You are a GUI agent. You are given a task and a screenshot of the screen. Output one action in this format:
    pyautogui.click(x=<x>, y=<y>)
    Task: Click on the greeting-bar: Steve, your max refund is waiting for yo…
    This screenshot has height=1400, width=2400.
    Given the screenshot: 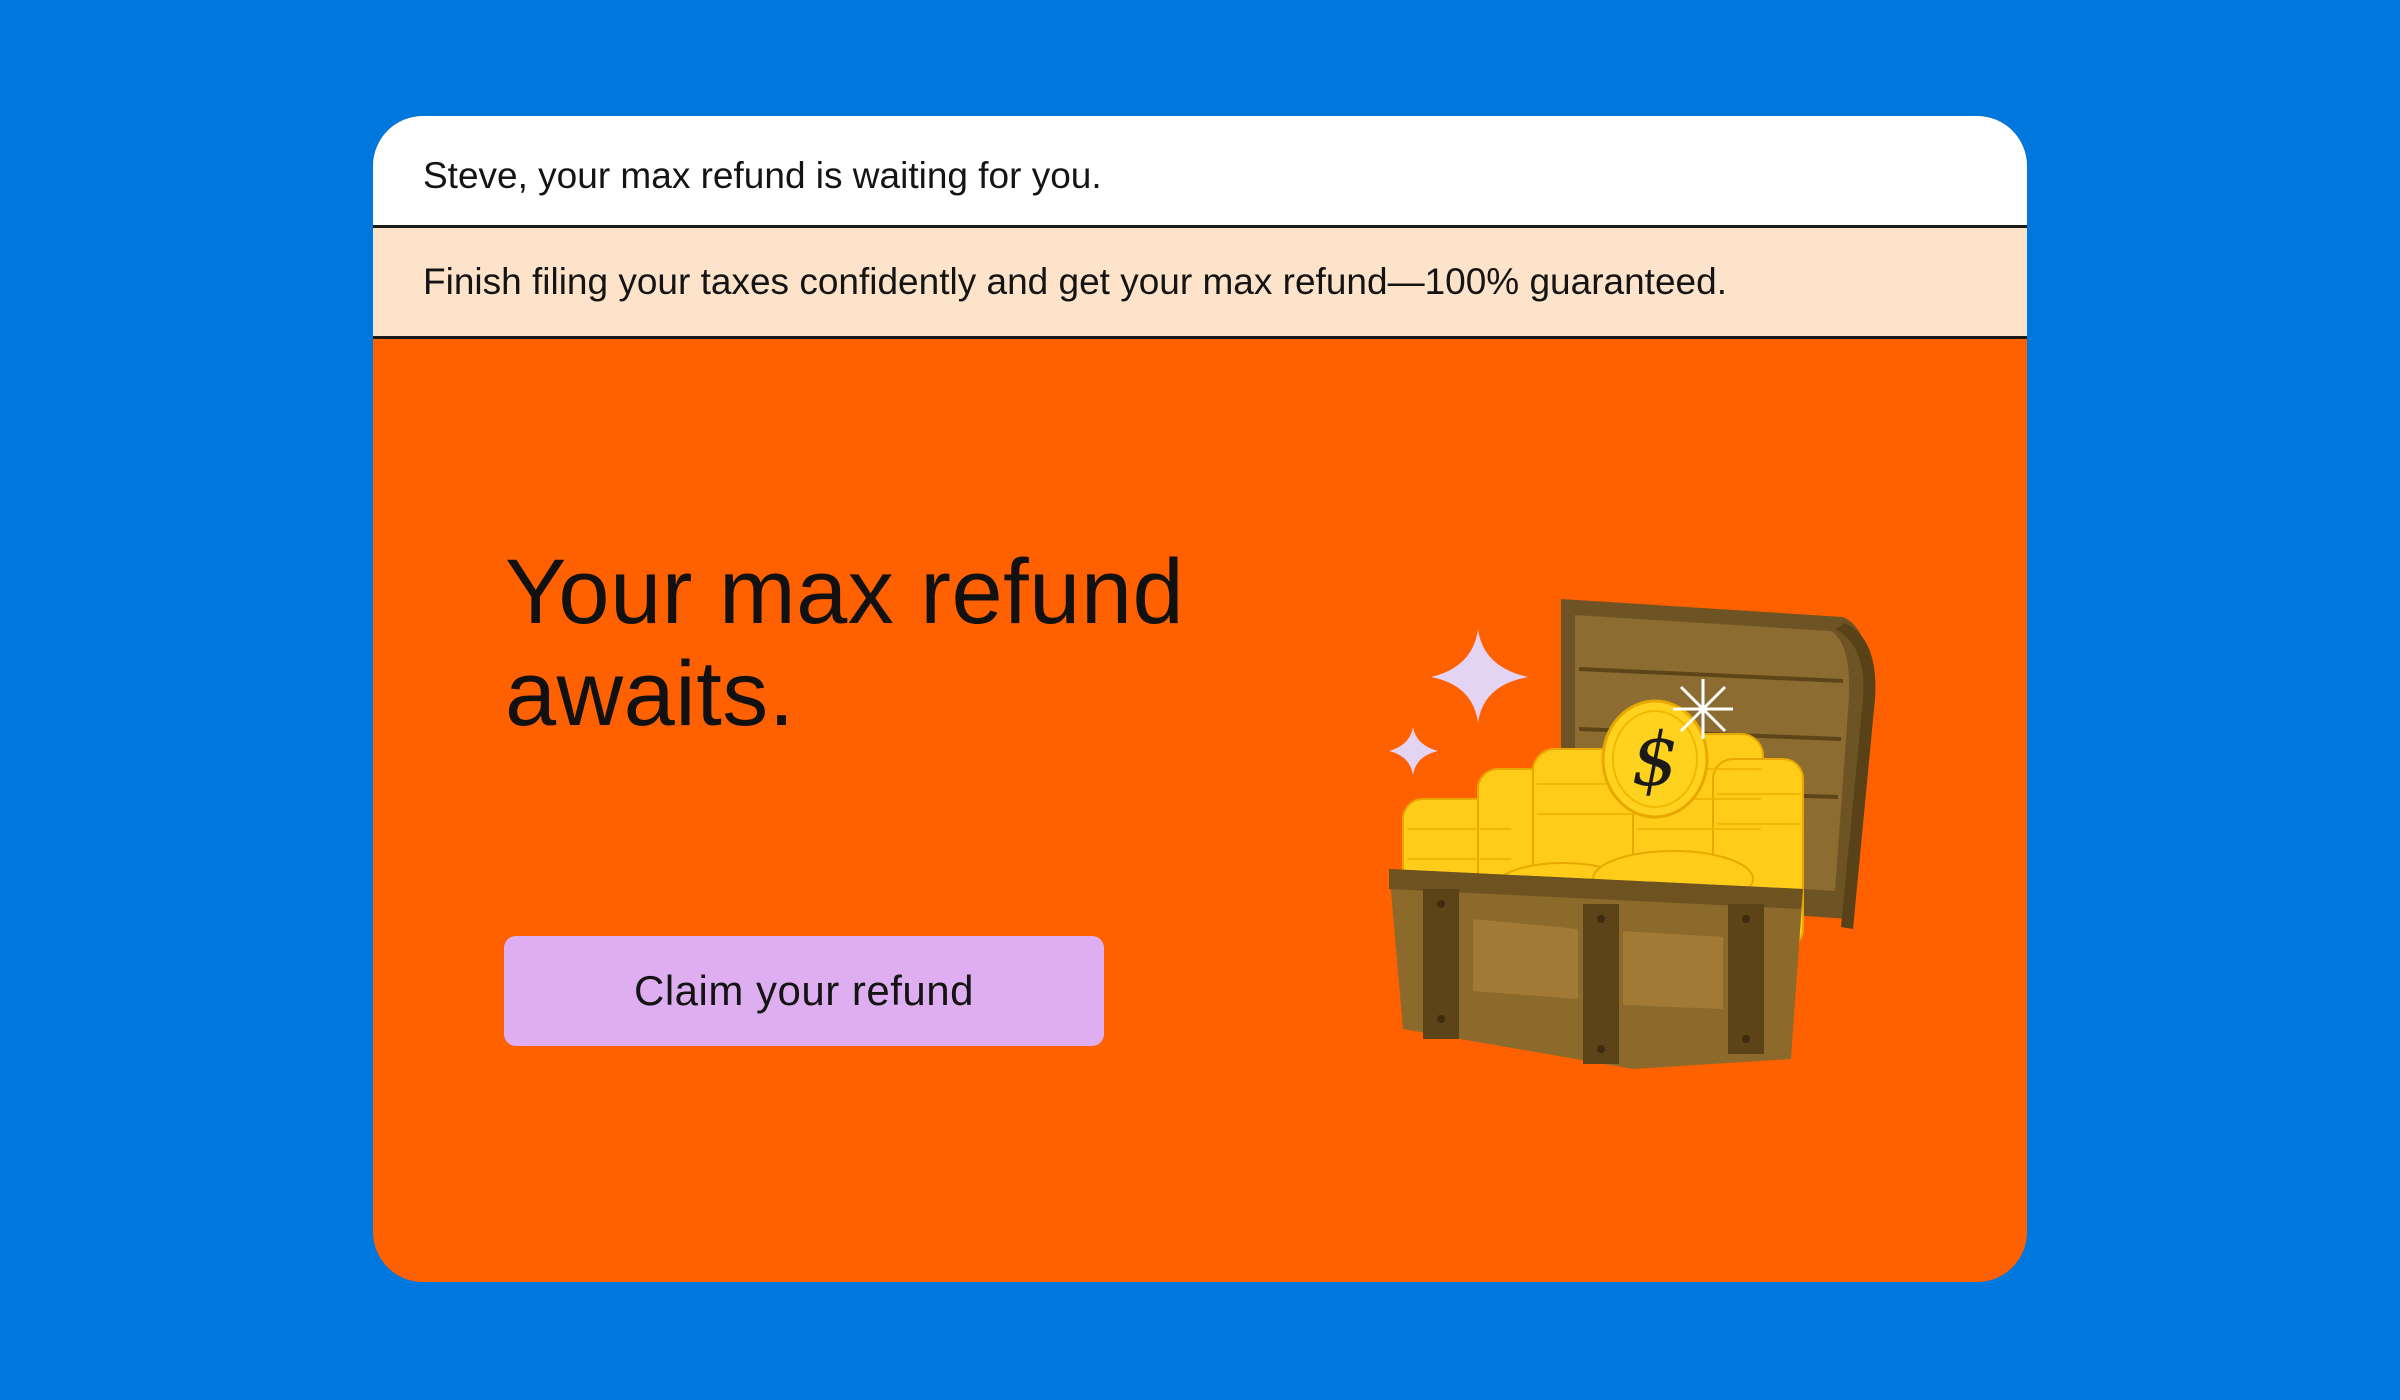 What is the action you would take?
    pyautogui.click(x=1200, y=172)
    